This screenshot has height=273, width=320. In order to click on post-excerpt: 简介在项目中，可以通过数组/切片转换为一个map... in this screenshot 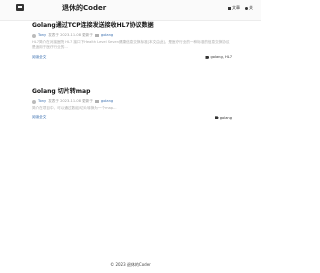, I will do `click(74, 108)`.